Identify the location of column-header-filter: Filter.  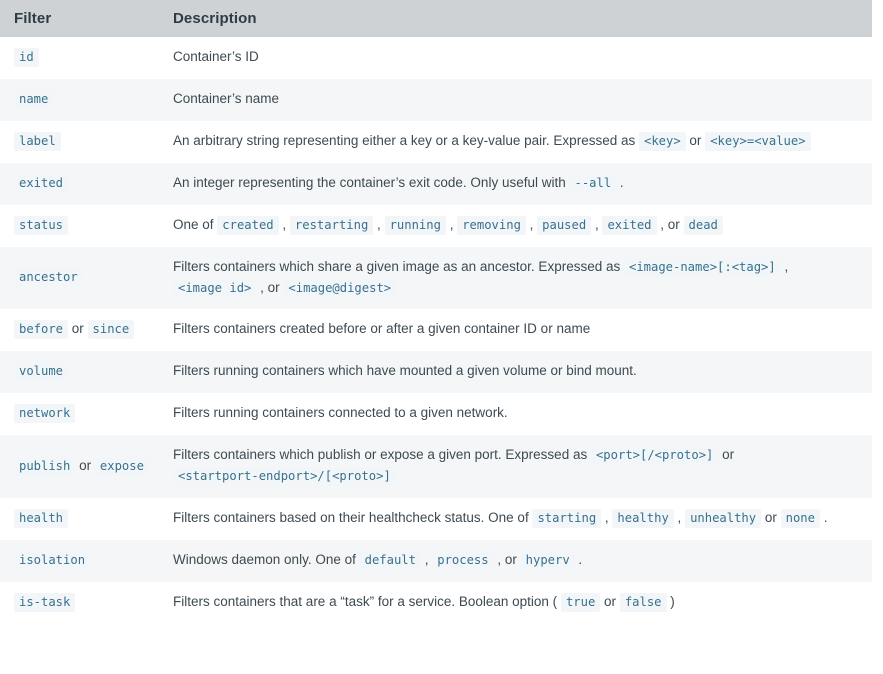
(81, 18).